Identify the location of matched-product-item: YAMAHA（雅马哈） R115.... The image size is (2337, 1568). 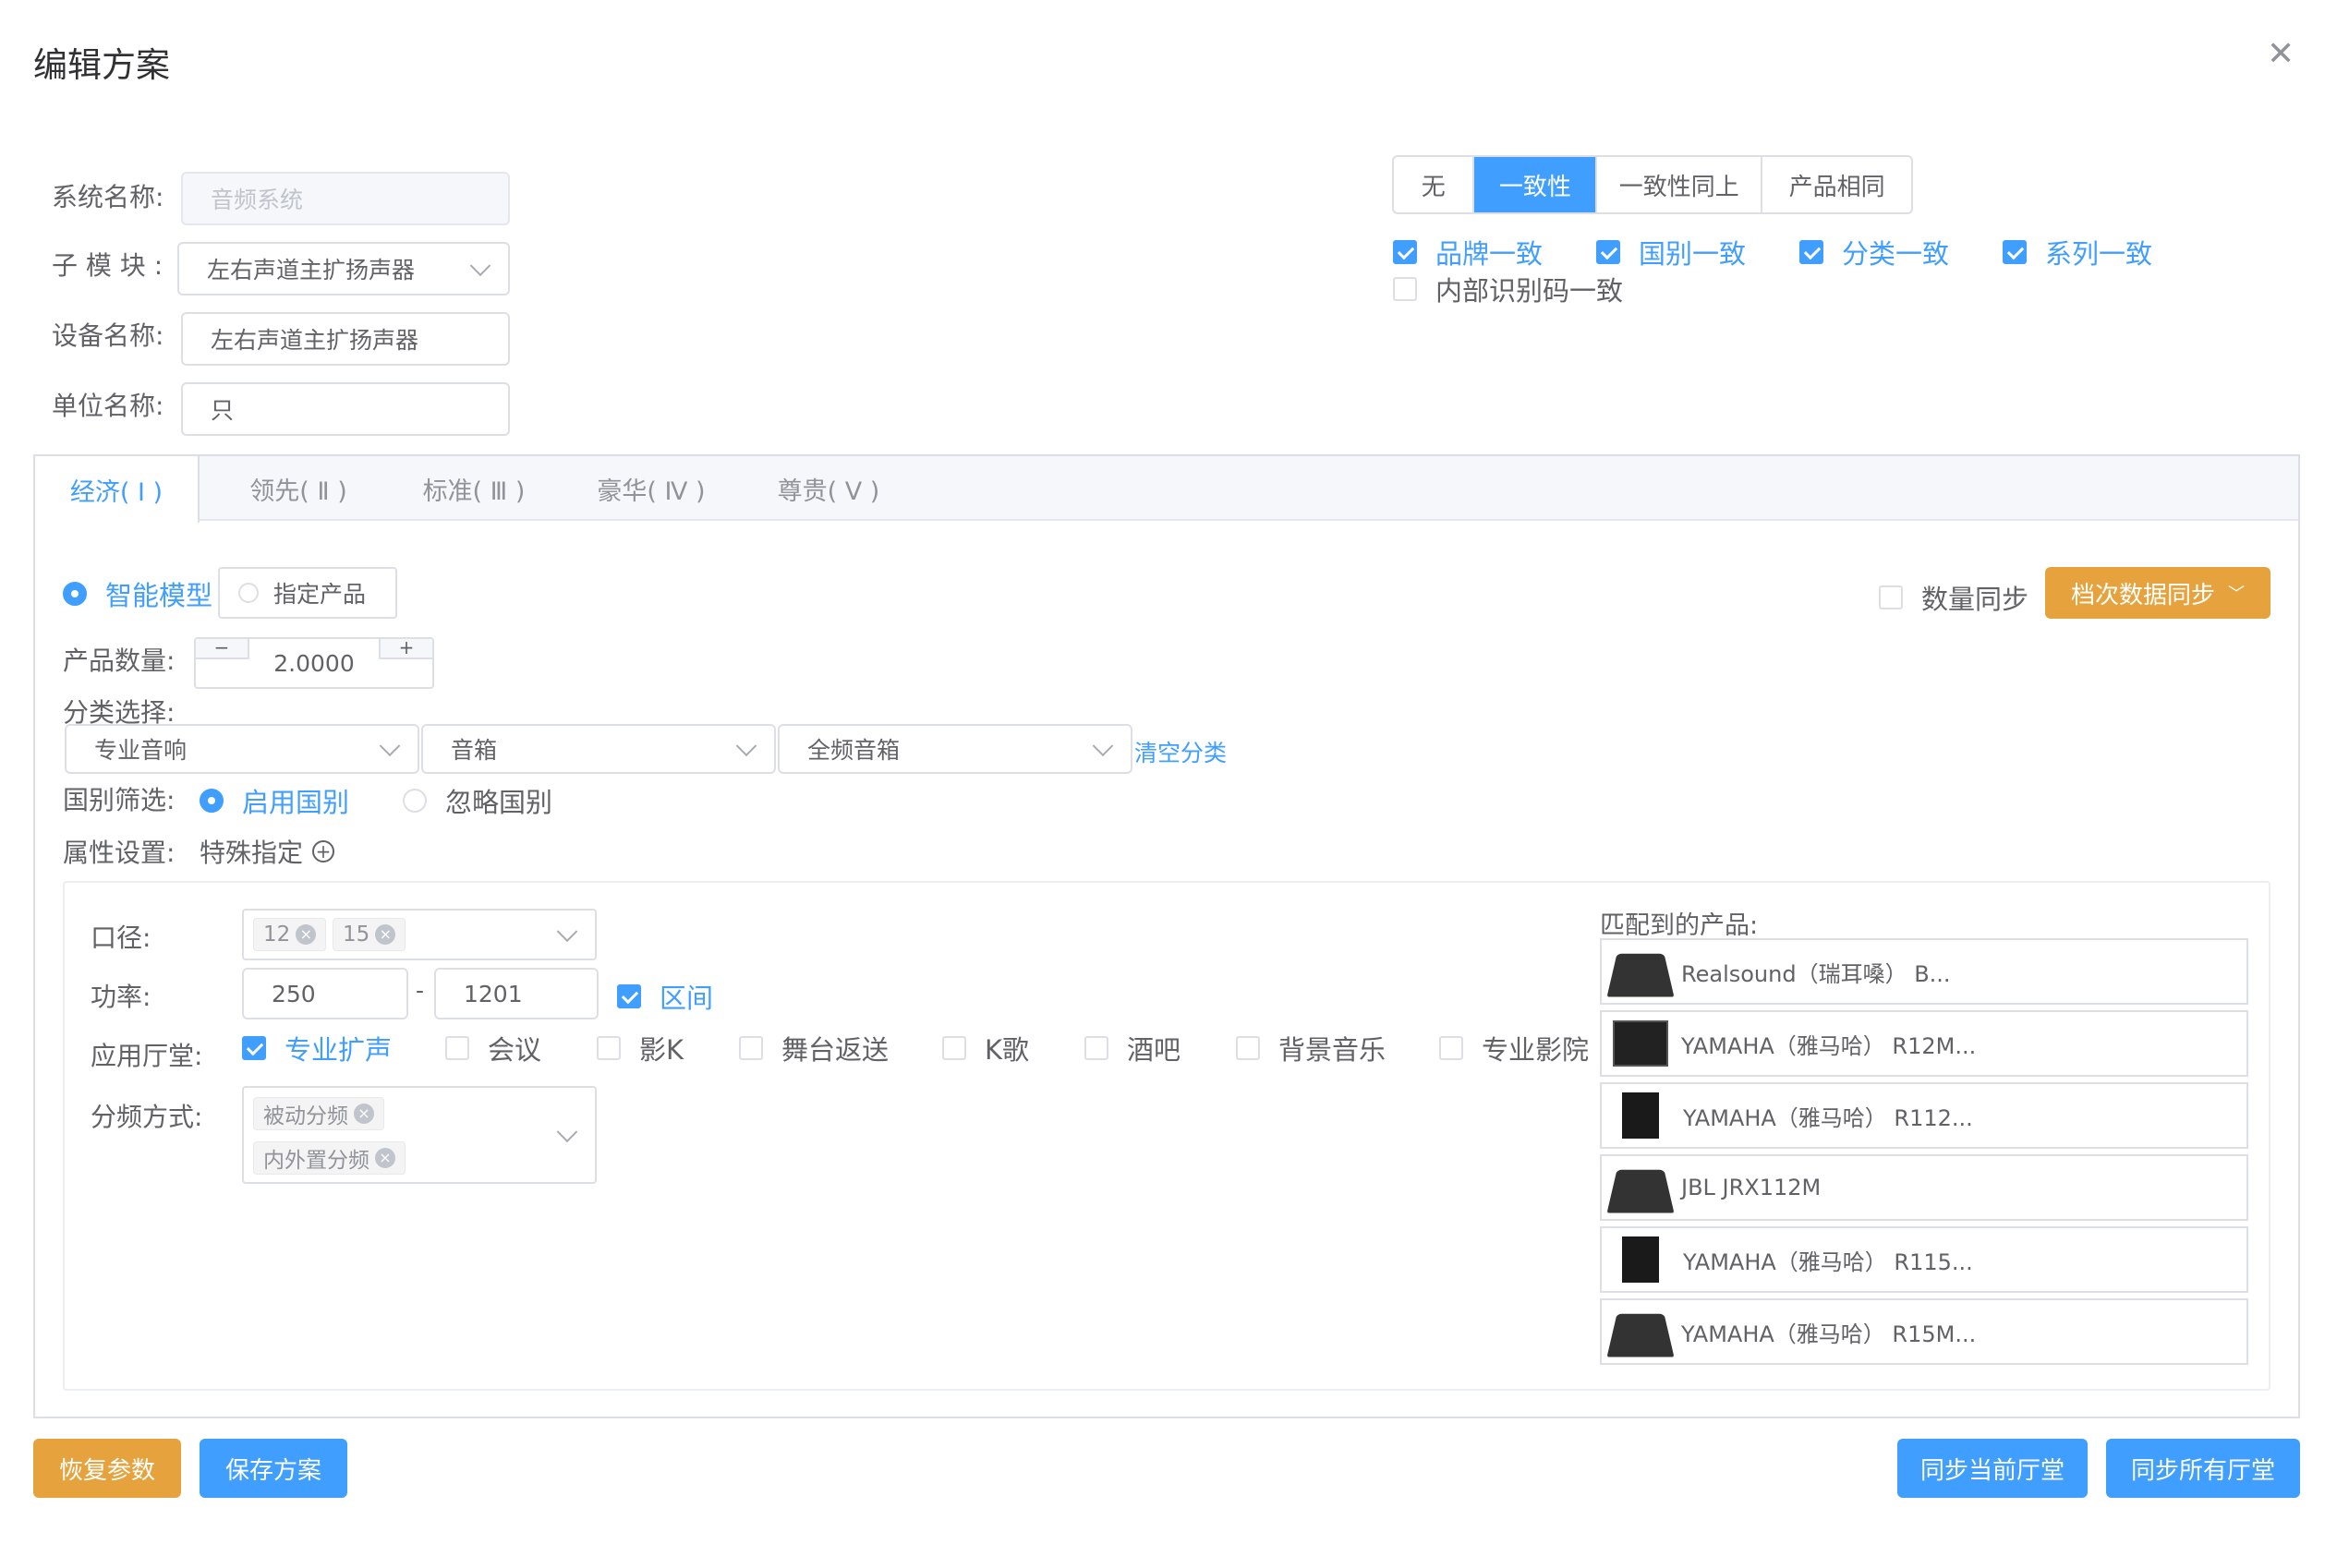
(1924, 1259).